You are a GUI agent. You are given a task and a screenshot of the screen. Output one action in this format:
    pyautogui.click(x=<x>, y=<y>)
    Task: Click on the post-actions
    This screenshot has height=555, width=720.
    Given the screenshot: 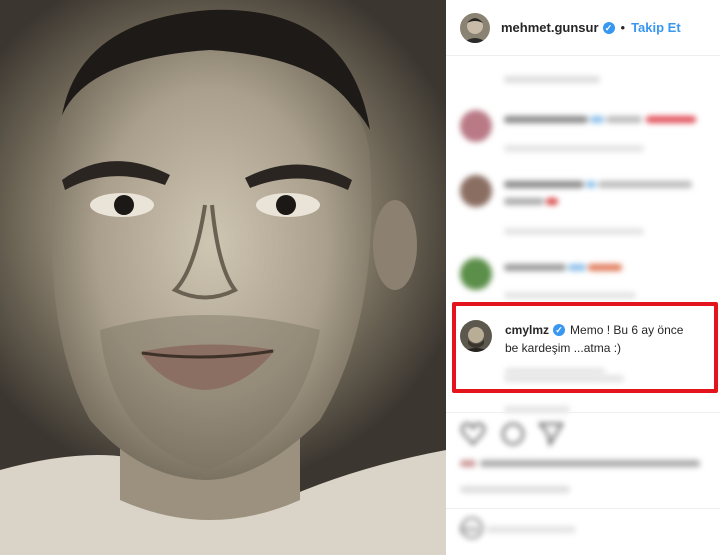 What is the action you would take?
    pyautogui.click(x=515, y=436)
    